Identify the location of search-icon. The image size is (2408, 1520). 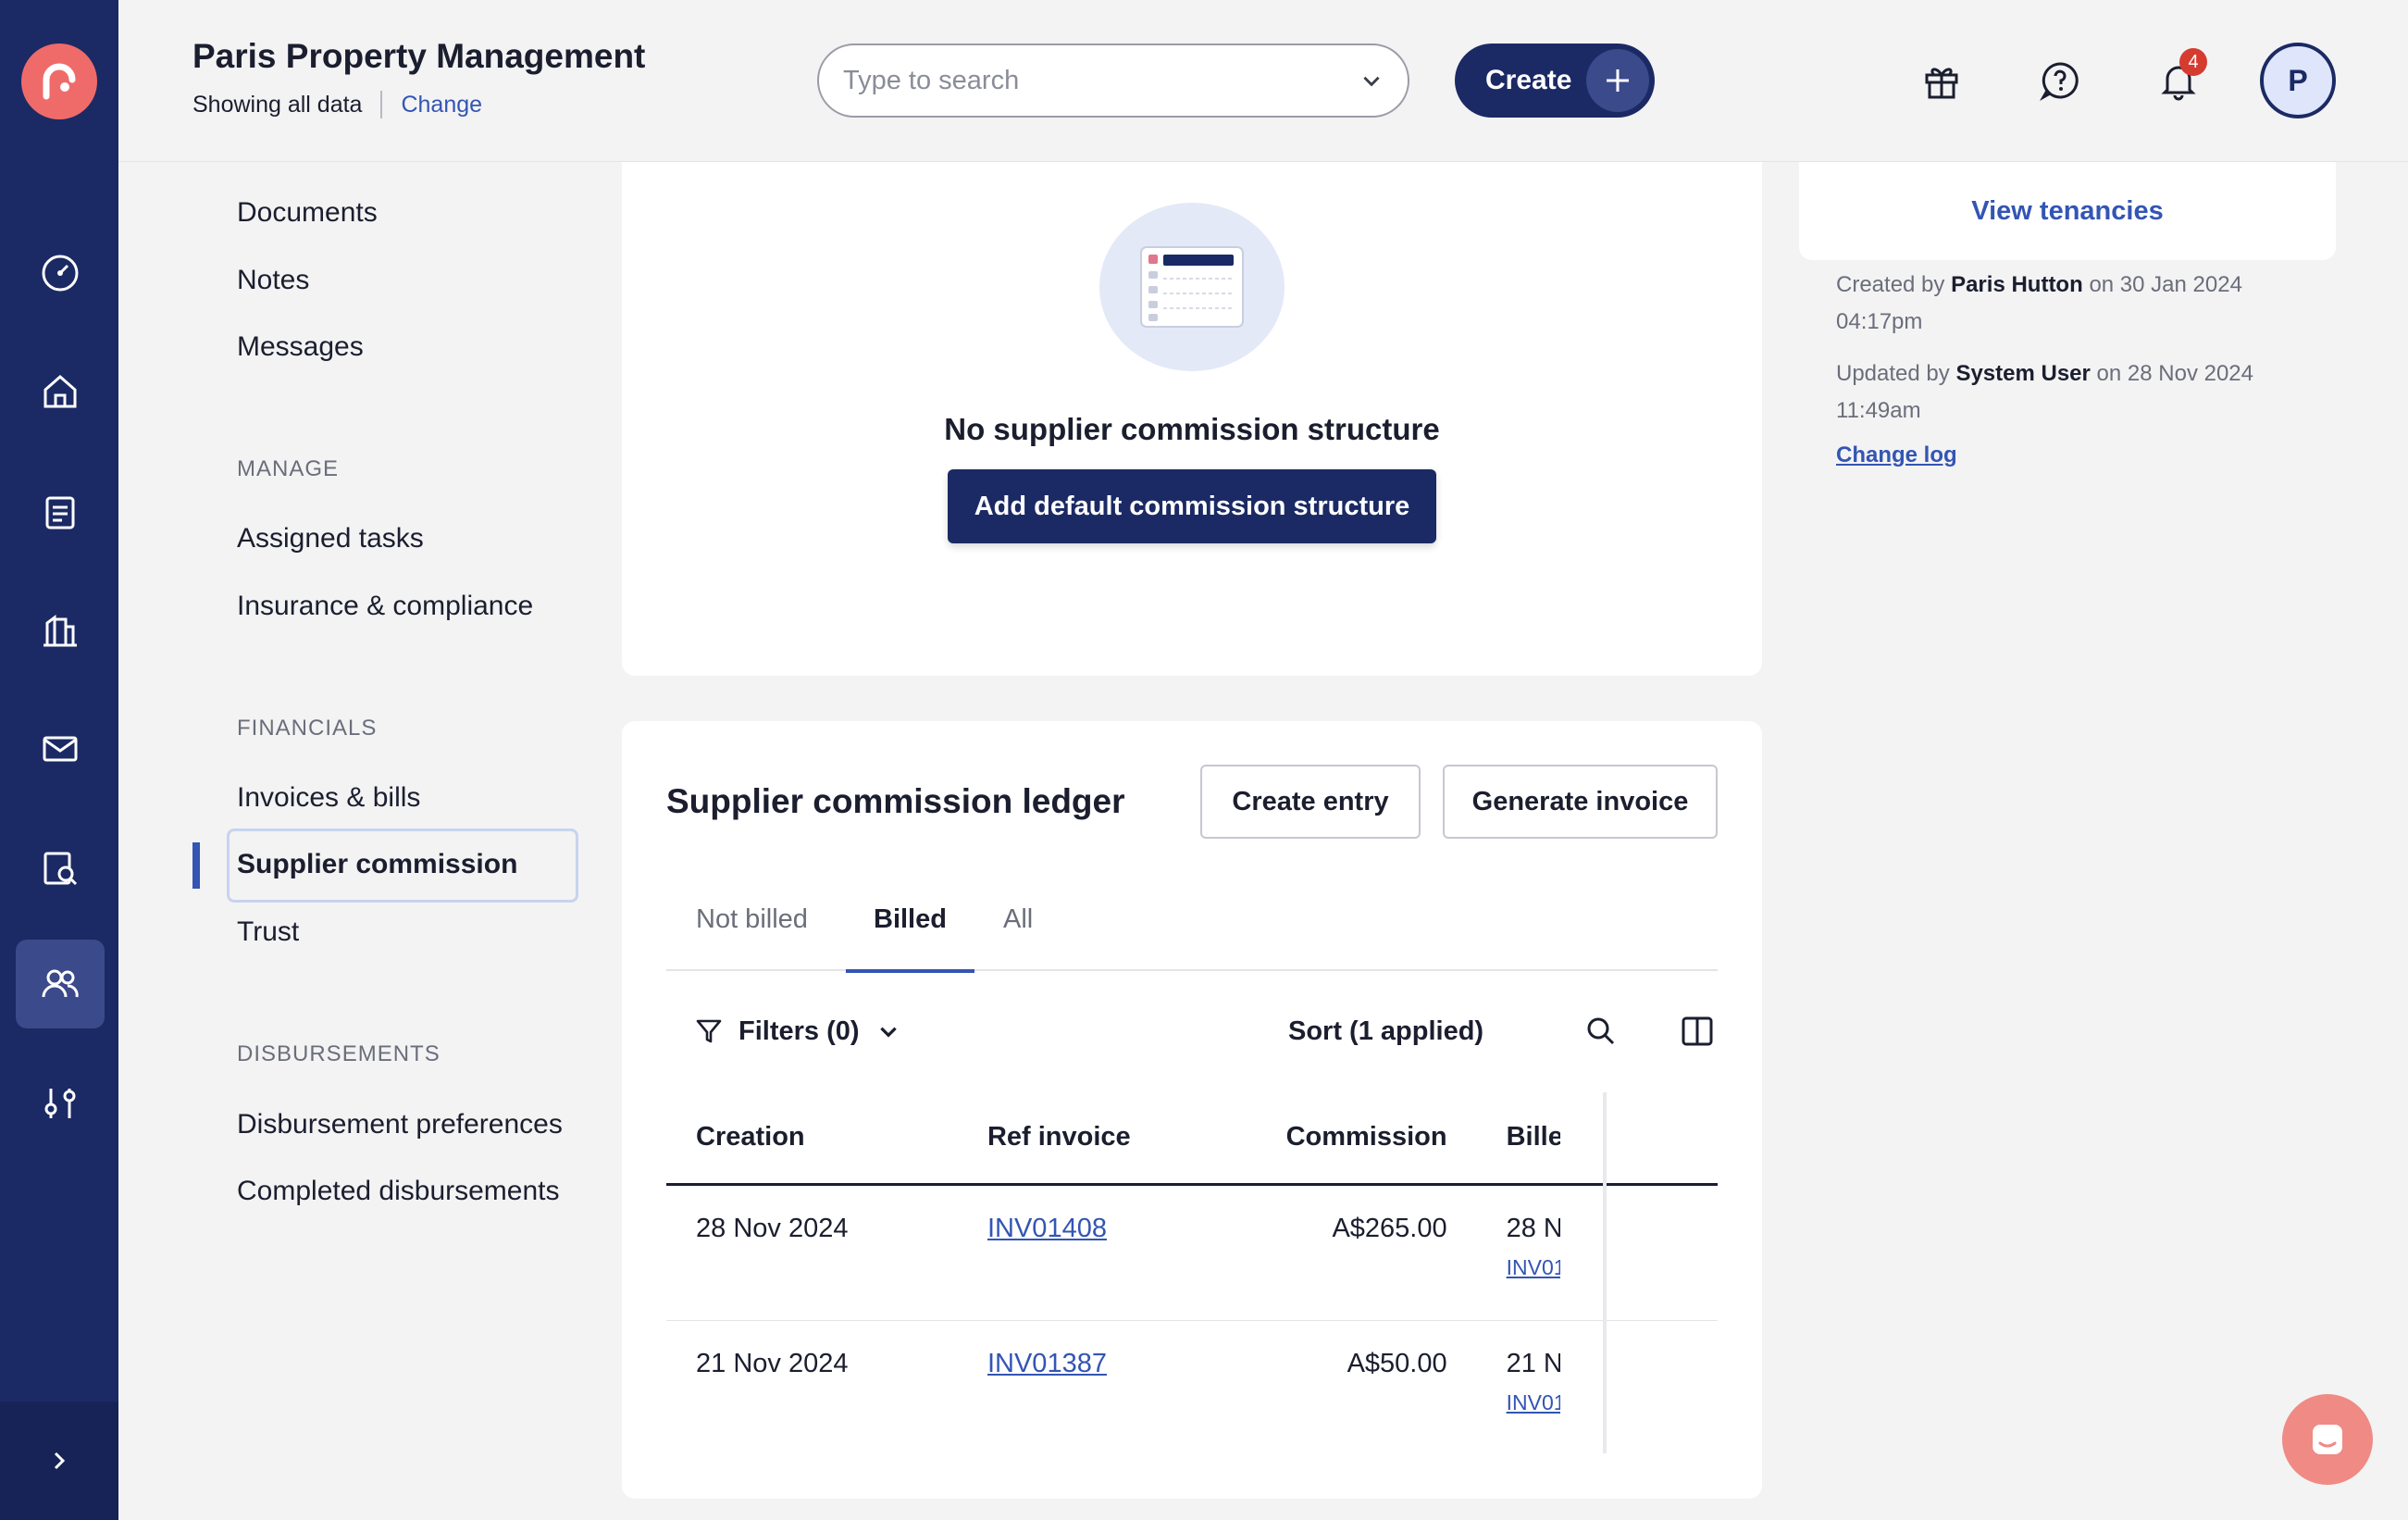
(1601, 1031).